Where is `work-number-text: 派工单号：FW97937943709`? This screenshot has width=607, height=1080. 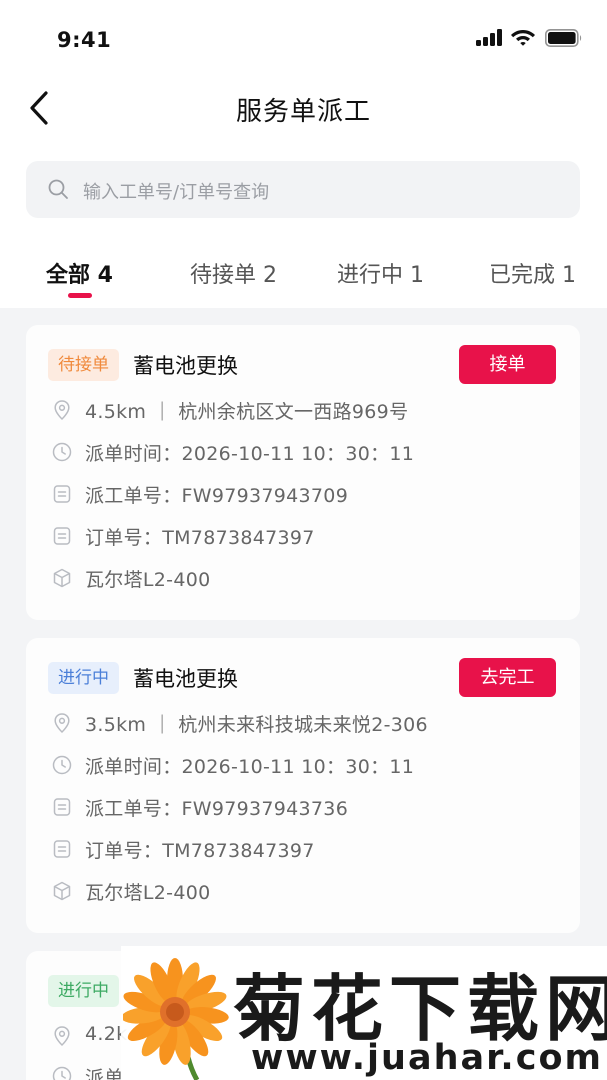
work-number-text: 派工单号：FW97937943709 is located at coordinates (217, 496).